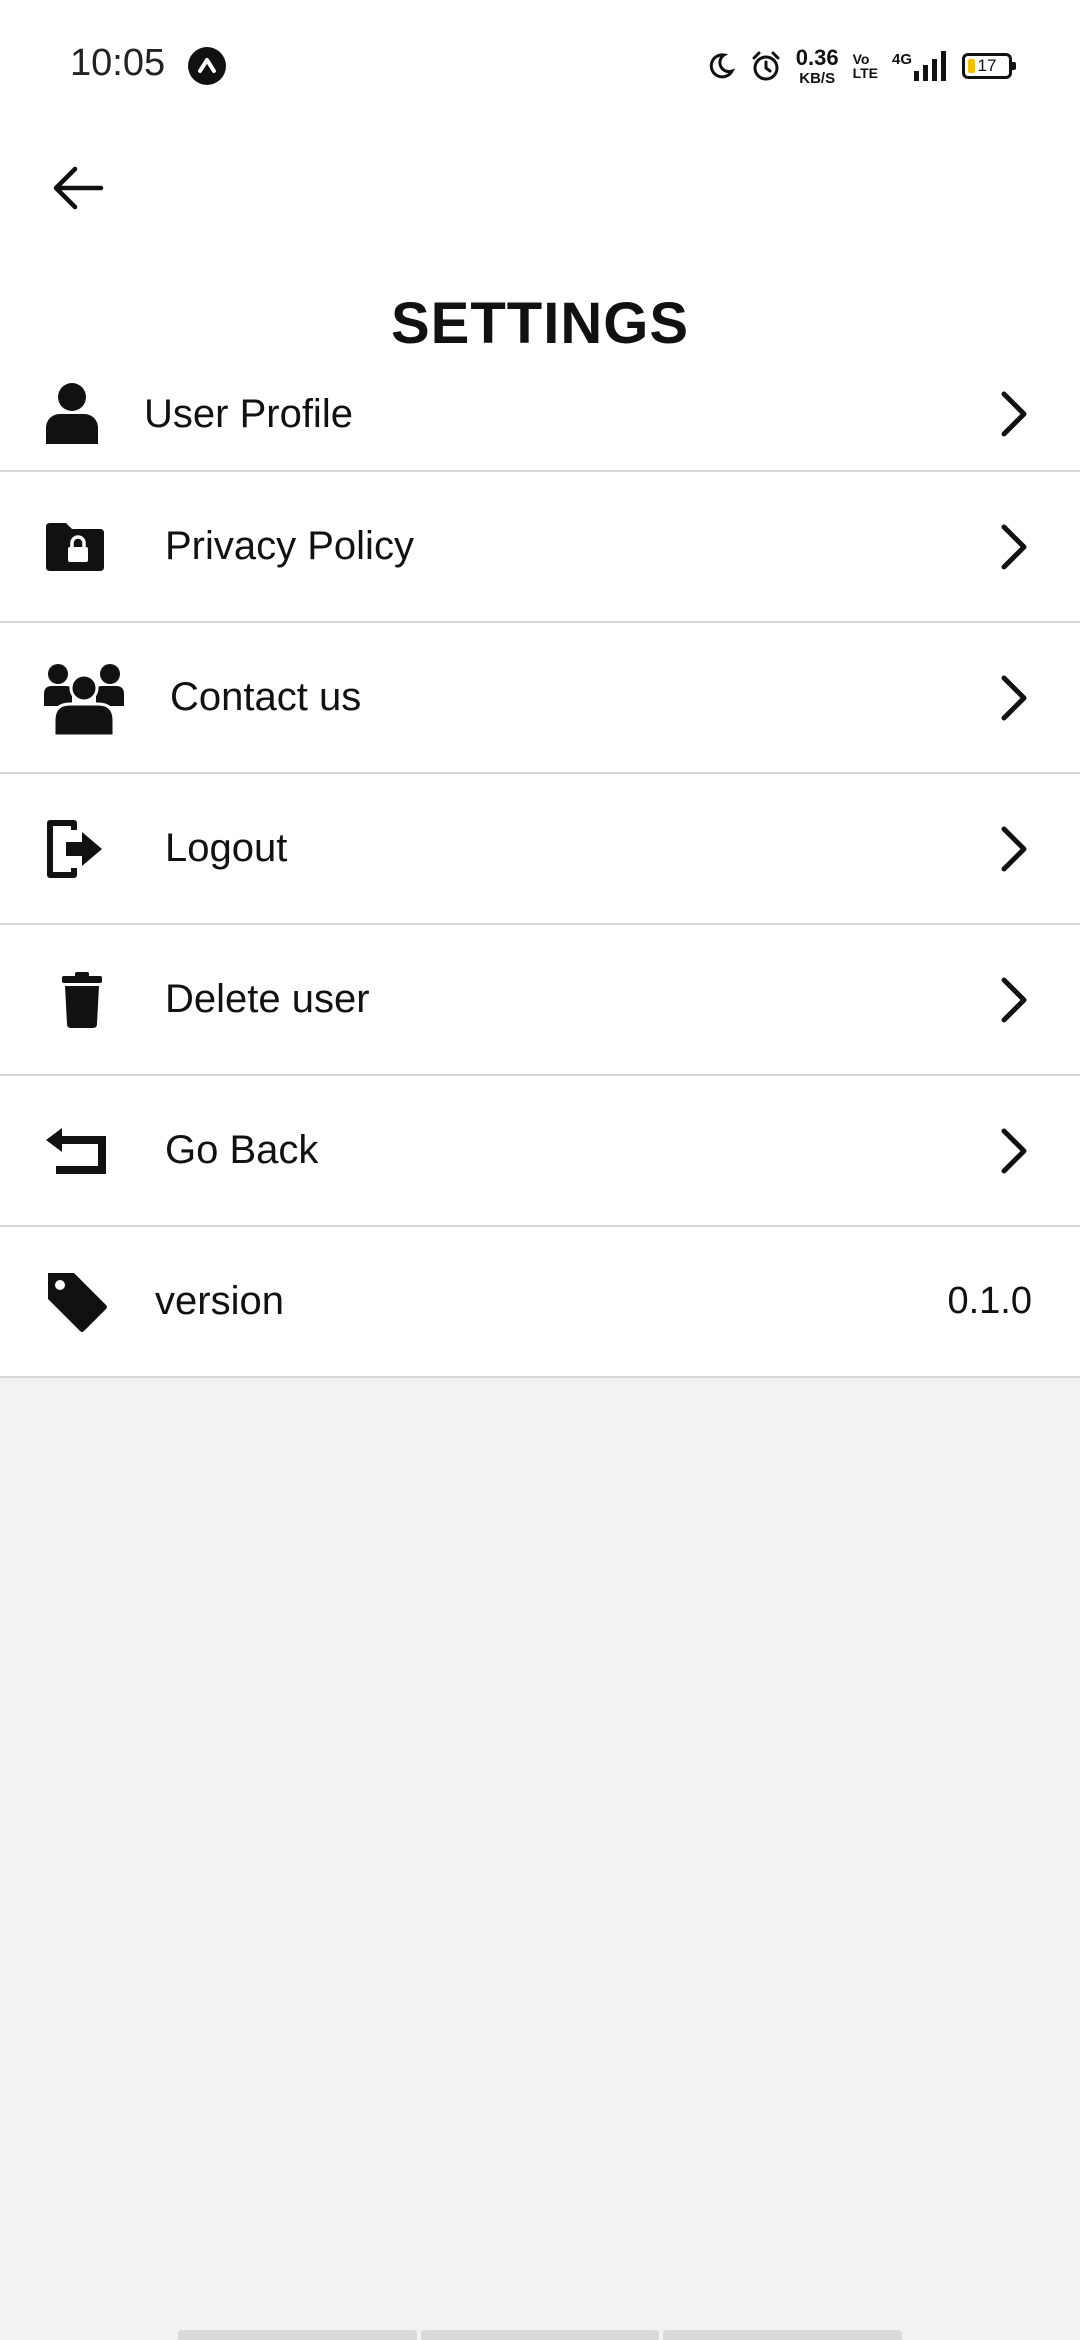 Image resolution: width=1080 pixels, height=2340 pixels. I want to click on version-value: 0.1.0, so click(989, 1301).